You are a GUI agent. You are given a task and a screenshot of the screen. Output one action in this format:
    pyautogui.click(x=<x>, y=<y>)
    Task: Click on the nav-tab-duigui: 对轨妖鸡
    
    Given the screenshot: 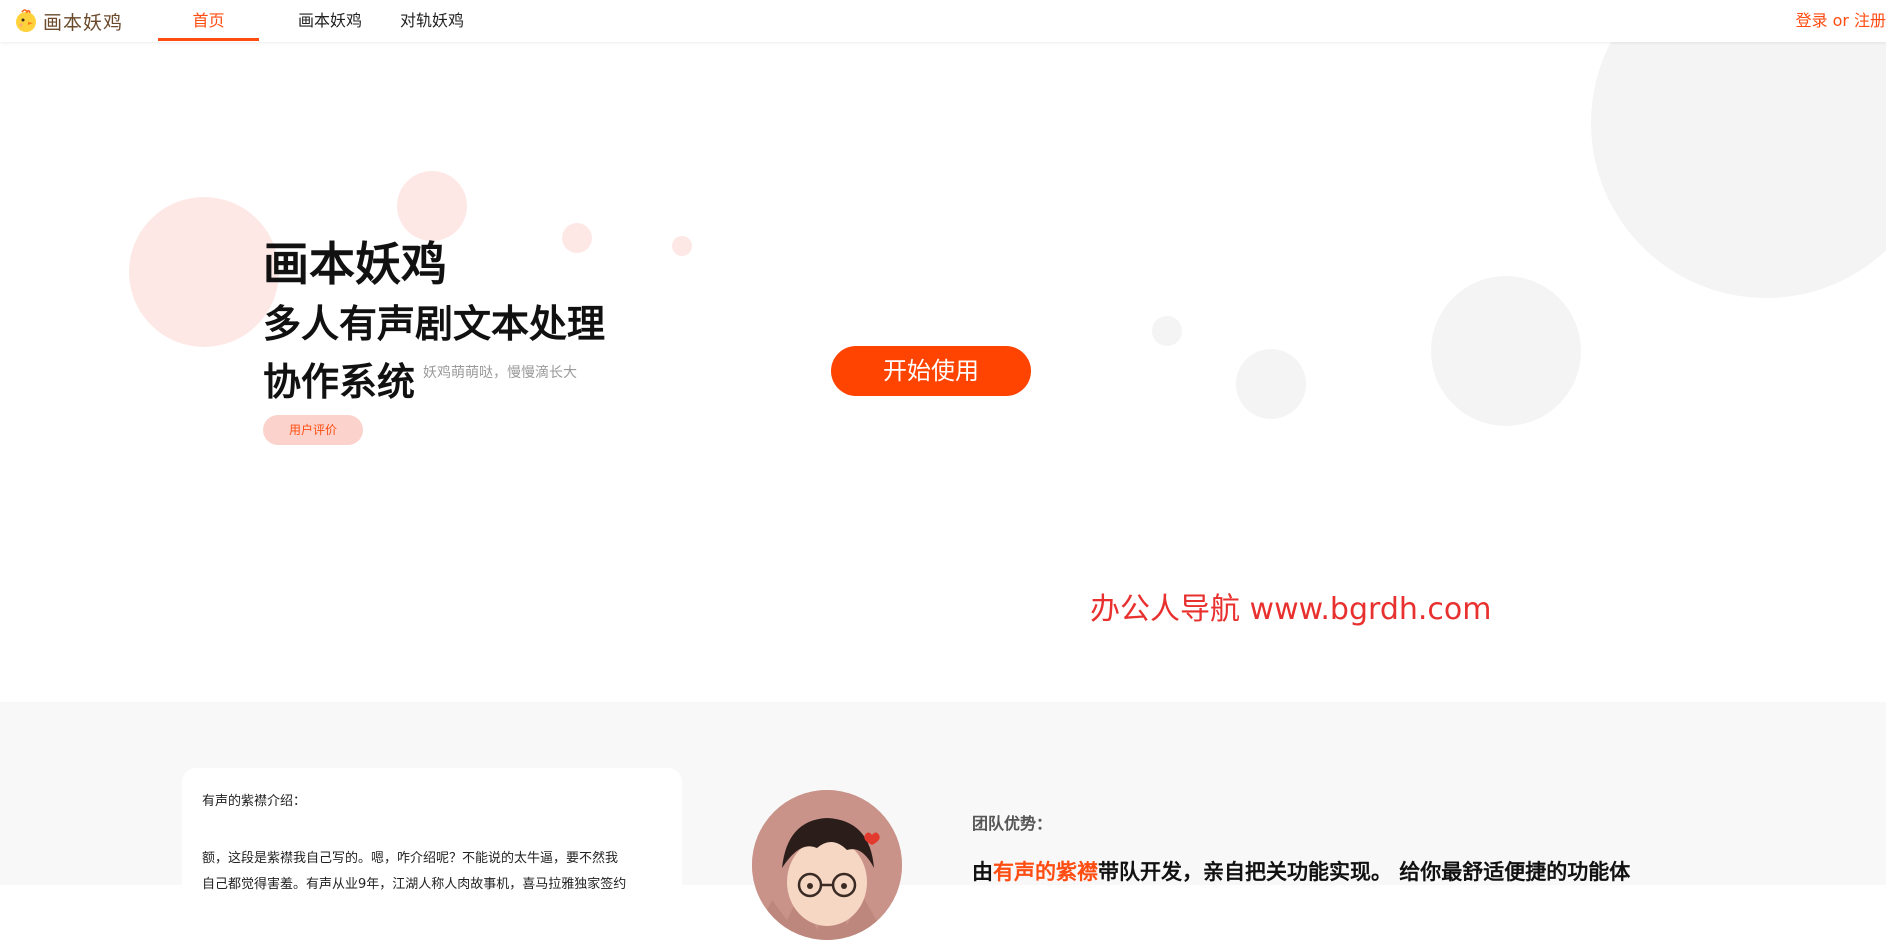 What is the action you would take?
    pyautogui.click(x=432, y=19)
    